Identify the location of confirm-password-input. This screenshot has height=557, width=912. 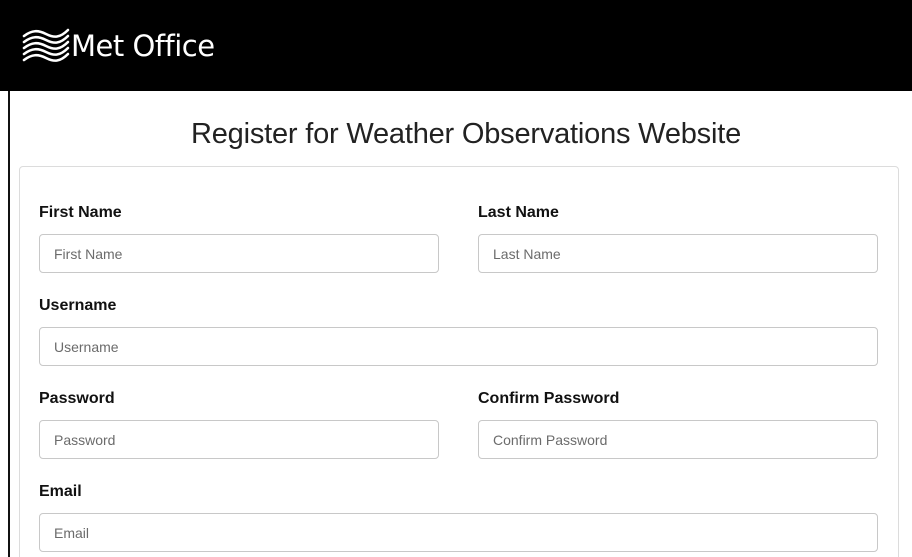
(678, 439).